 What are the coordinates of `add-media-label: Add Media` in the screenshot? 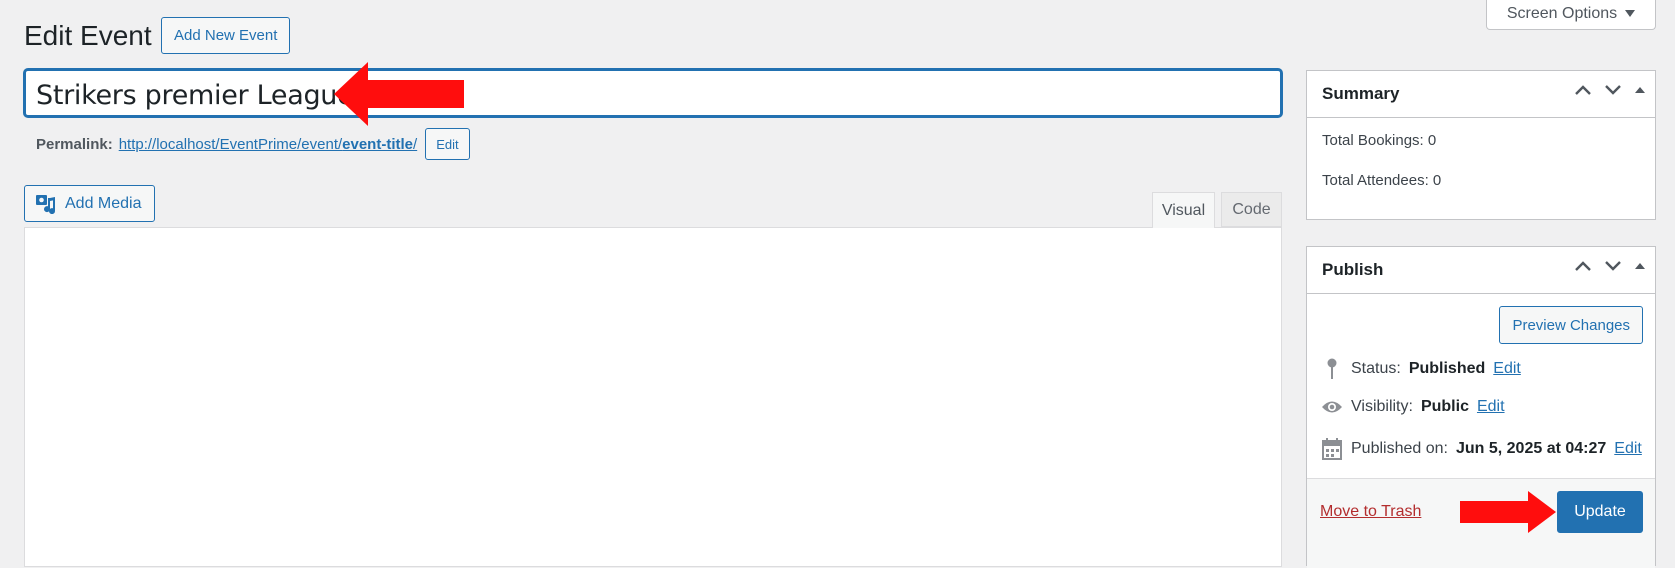 It's located at (103, 203).